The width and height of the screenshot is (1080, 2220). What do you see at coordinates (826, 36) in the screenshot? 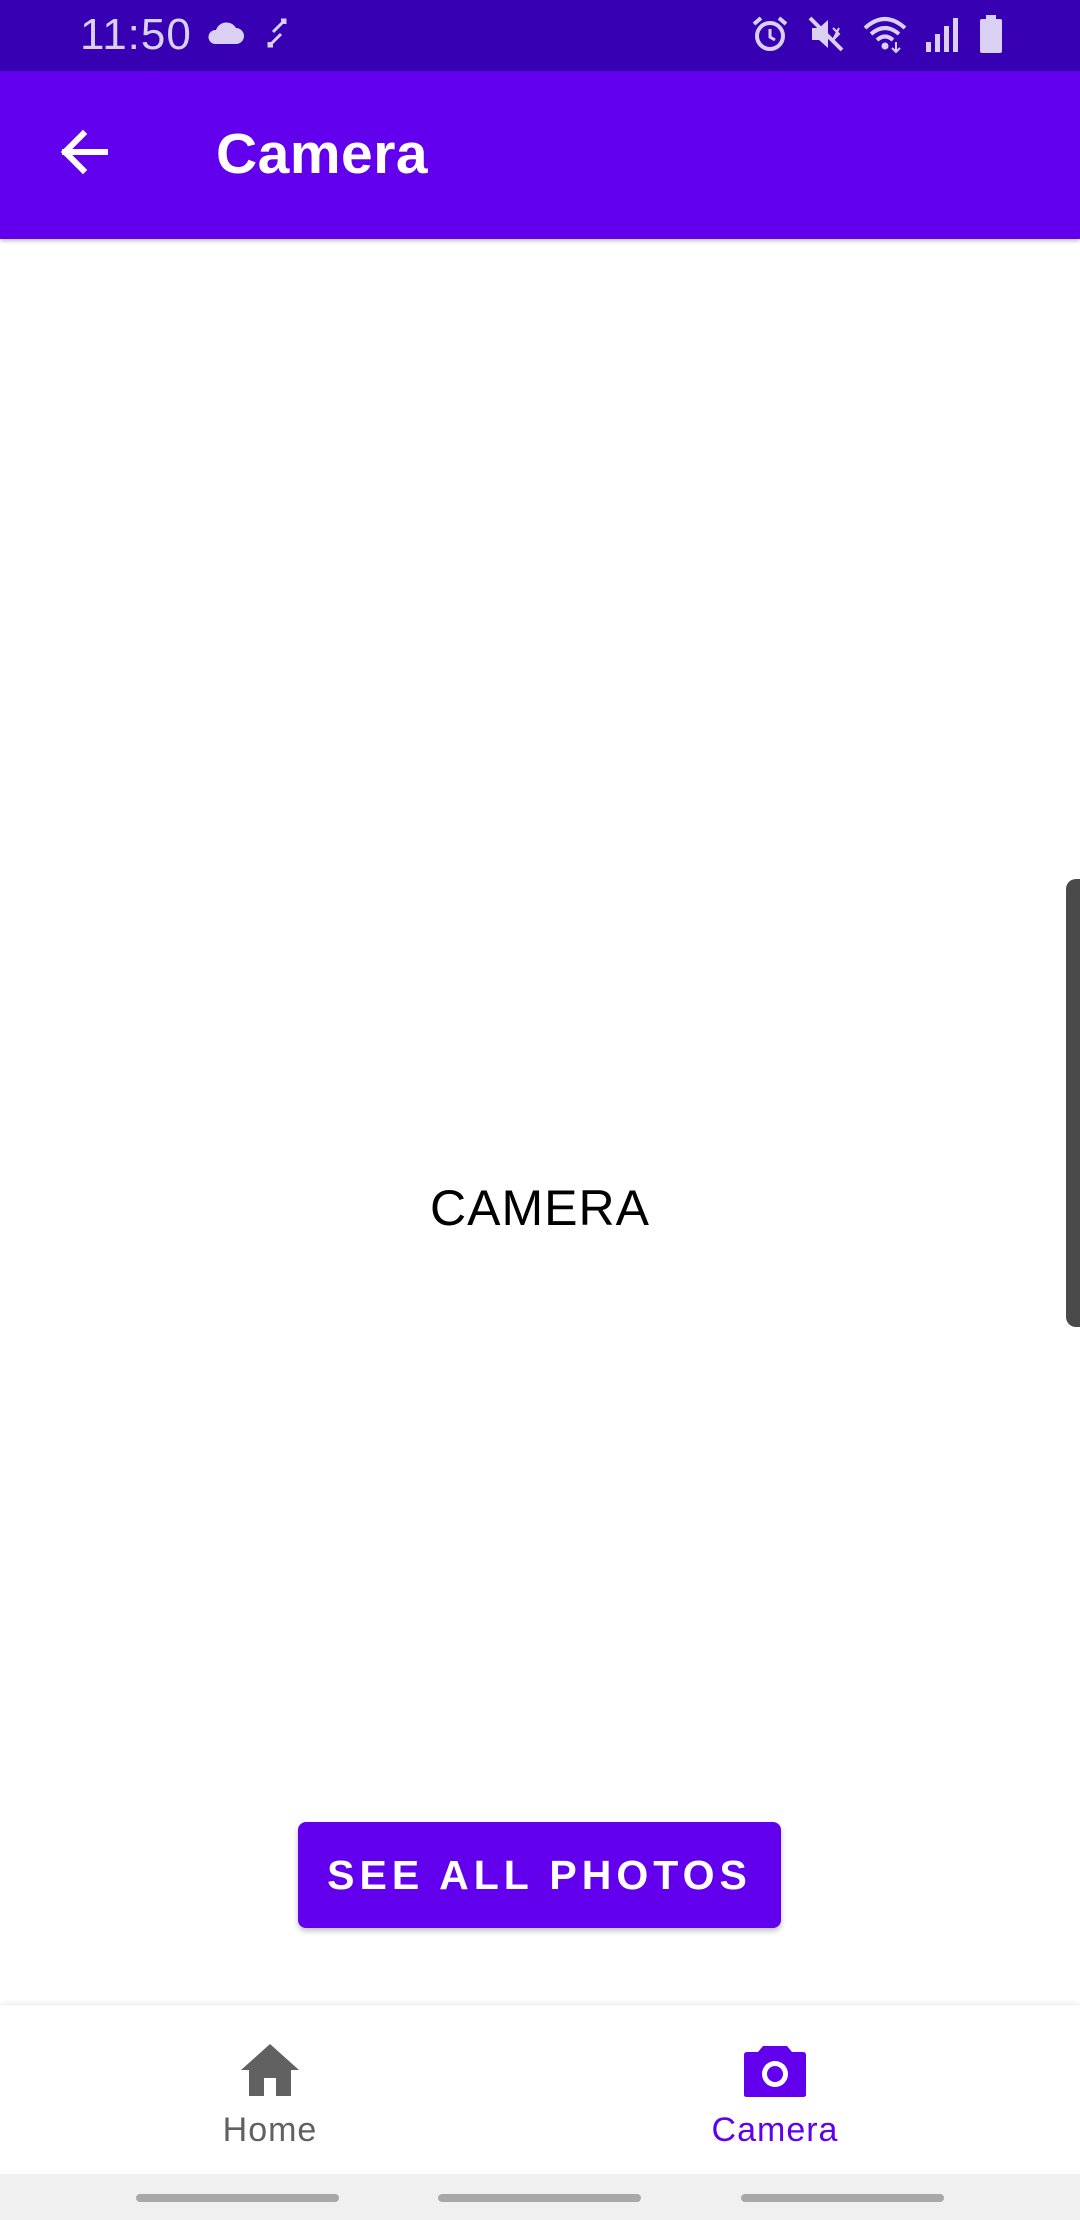
I see `mute-icon` at bounding box center [826, 36].